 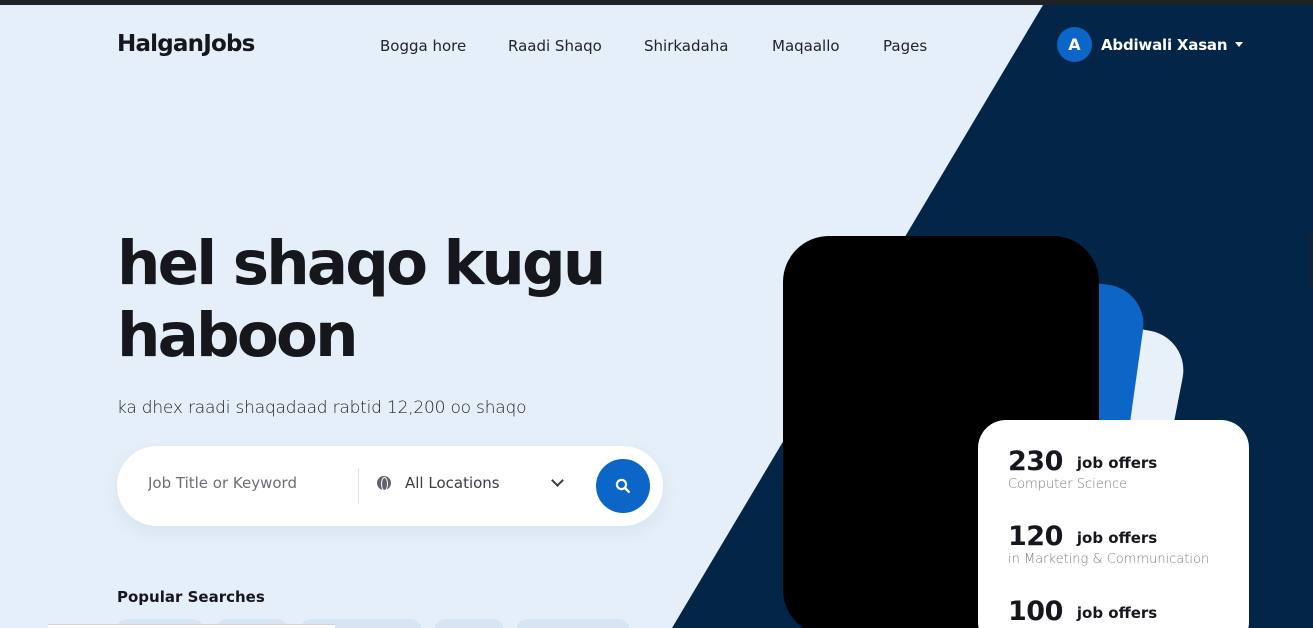 What do you see at coordinates (1109, 559) in the screenshot?
I see `stat-category: in Marketing & Communication` at bounding box center [1109, 559].